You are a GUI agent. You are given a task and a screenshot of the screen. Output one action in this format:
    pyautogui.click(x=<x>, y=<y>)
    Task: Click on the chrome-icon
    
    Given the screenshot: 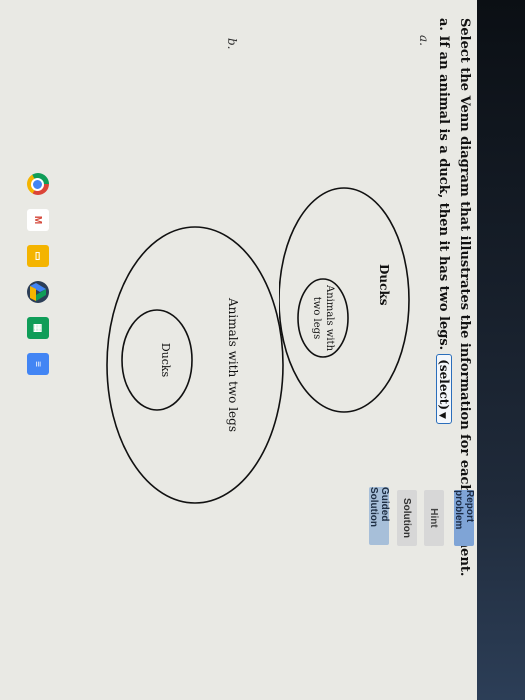 What is the action you would take?
    pyautogui.click(x=38, y=184)
    